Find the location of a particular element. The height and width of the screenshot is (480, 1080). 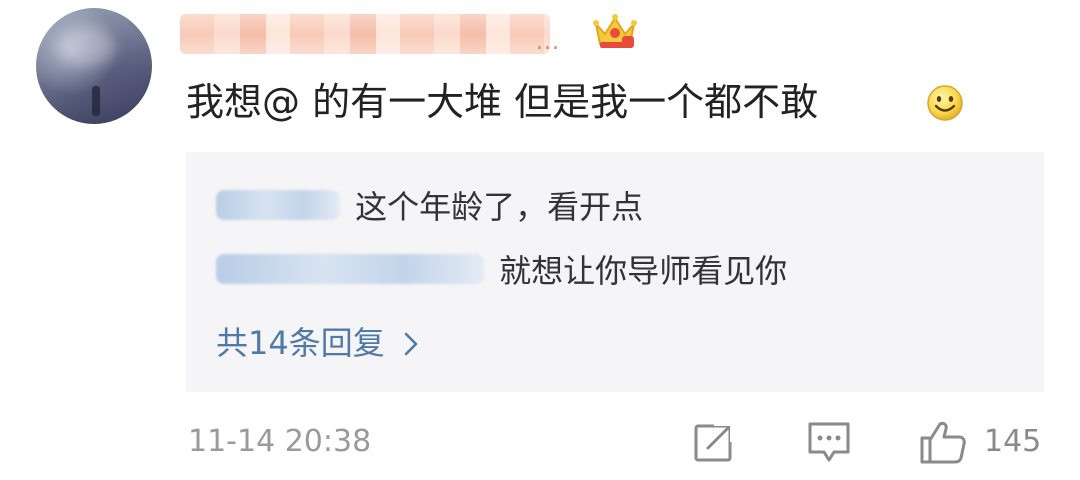

smile-emoji-icon is located at coordinates (945, 103).